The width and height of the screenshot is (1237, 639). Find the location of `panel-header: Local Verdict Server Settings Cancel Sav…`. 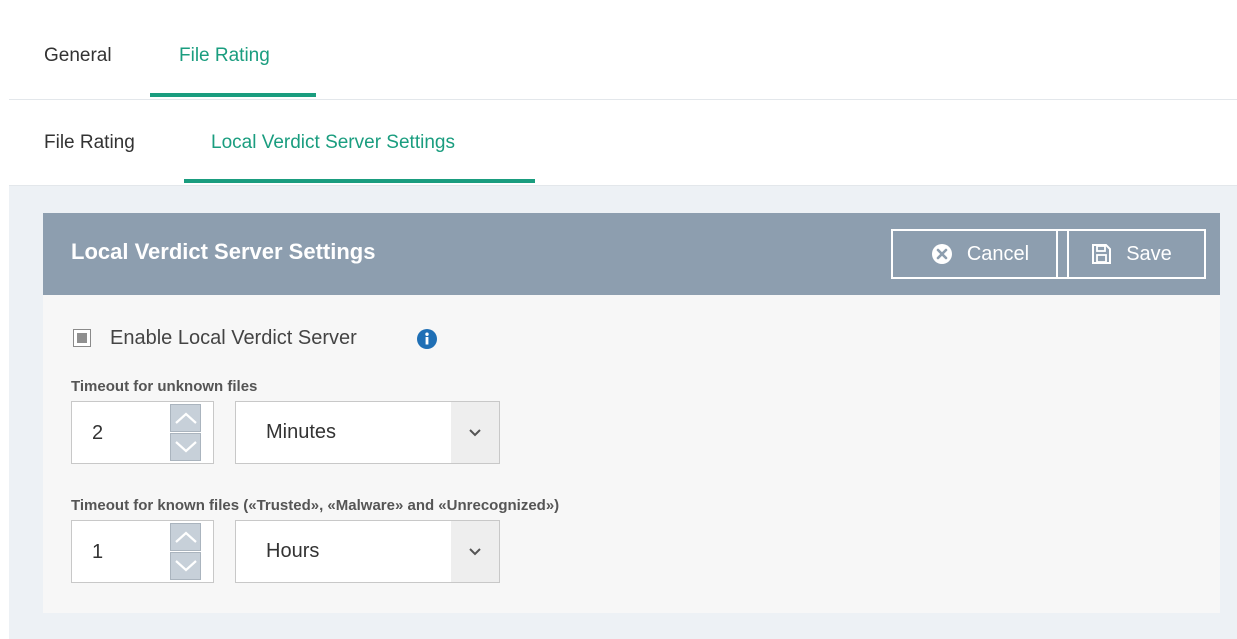

panel-header: Local Verdict Server Settings Cancel Sav… is located at coordinates (631, 254).